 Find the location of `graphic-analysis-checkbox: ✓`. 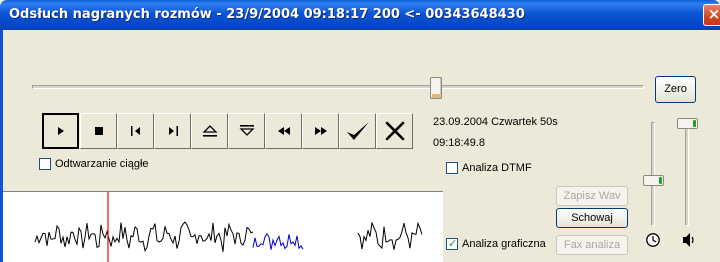

graphic-analysis-checkbox: ✓ is located at coordinates (452, 243).